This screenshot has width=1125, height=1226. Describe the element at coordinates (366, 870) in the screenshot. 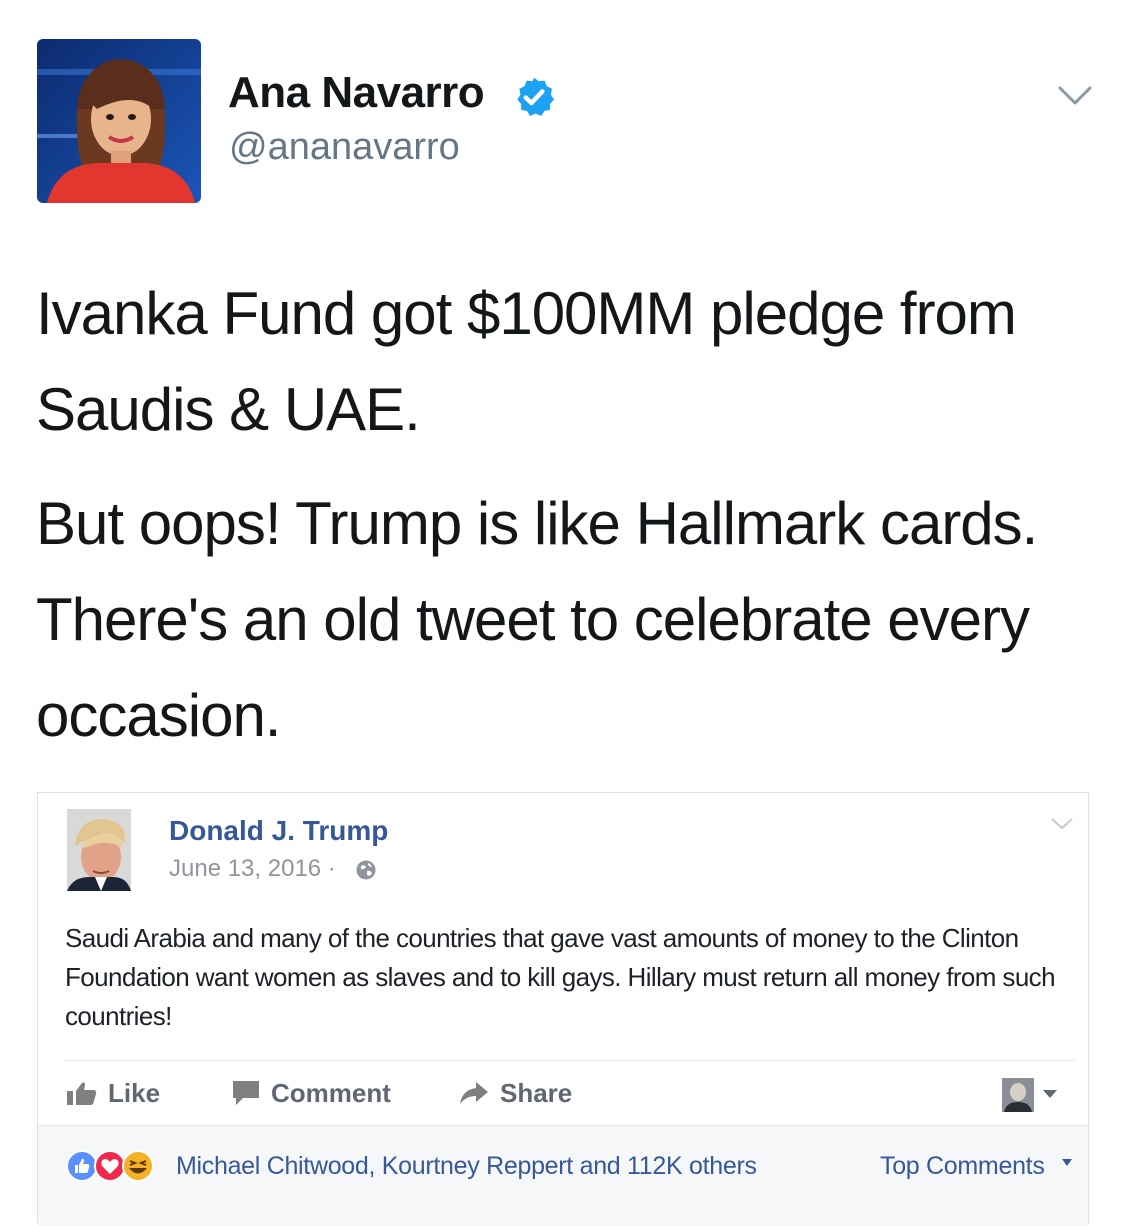

I see `globe-icon` at that location.